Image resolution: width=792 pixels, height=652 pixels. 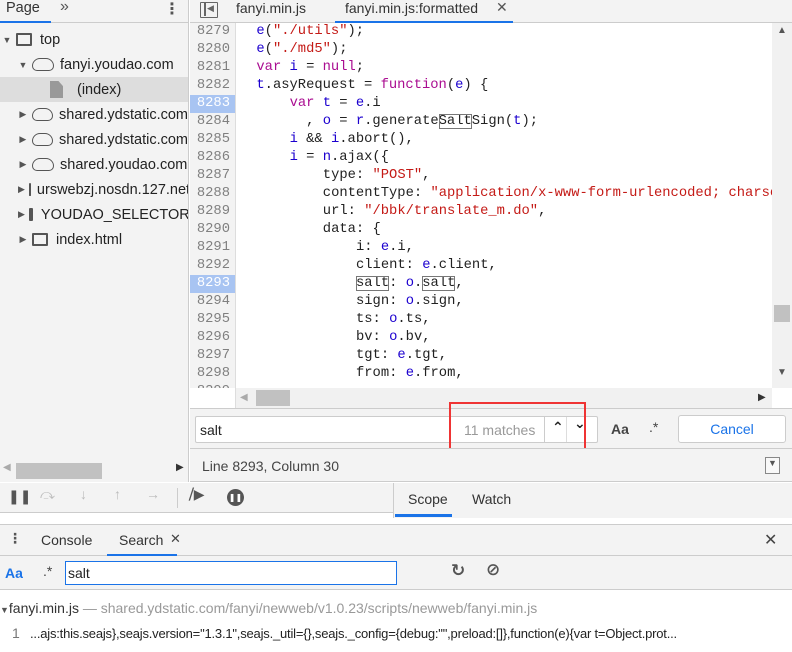 I want to click on code-line: client: e.client,, so click(x=426, y=266).